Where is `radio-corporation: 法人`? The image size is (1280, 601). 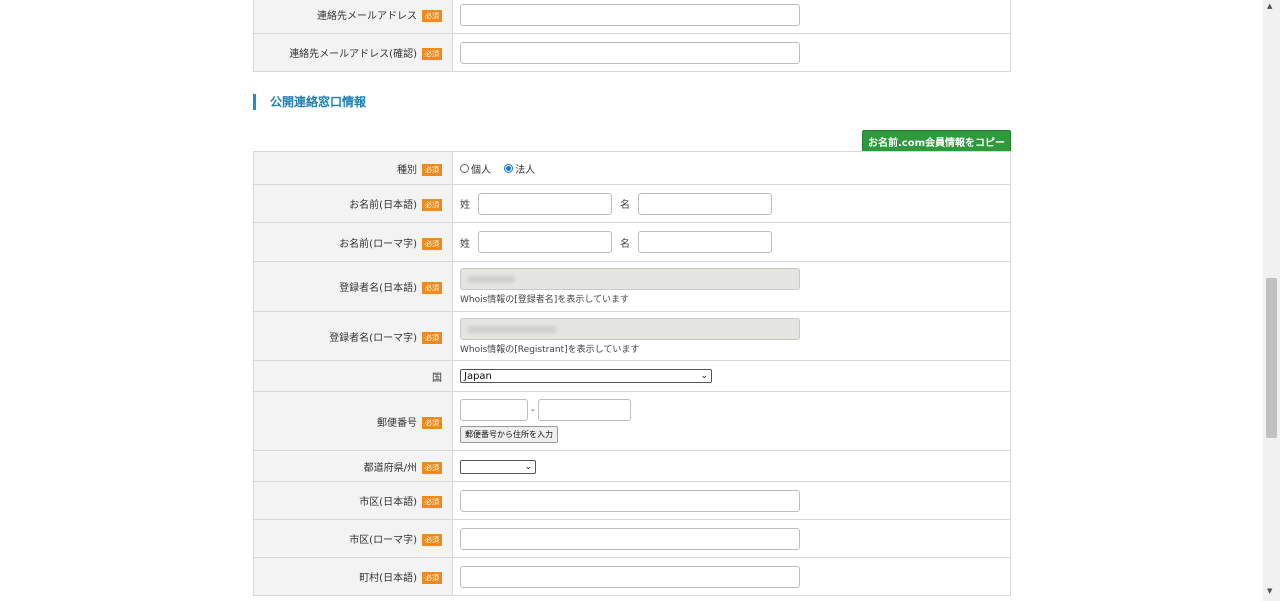
radio-corporation: 法人 is located at coordinates (519, 168).